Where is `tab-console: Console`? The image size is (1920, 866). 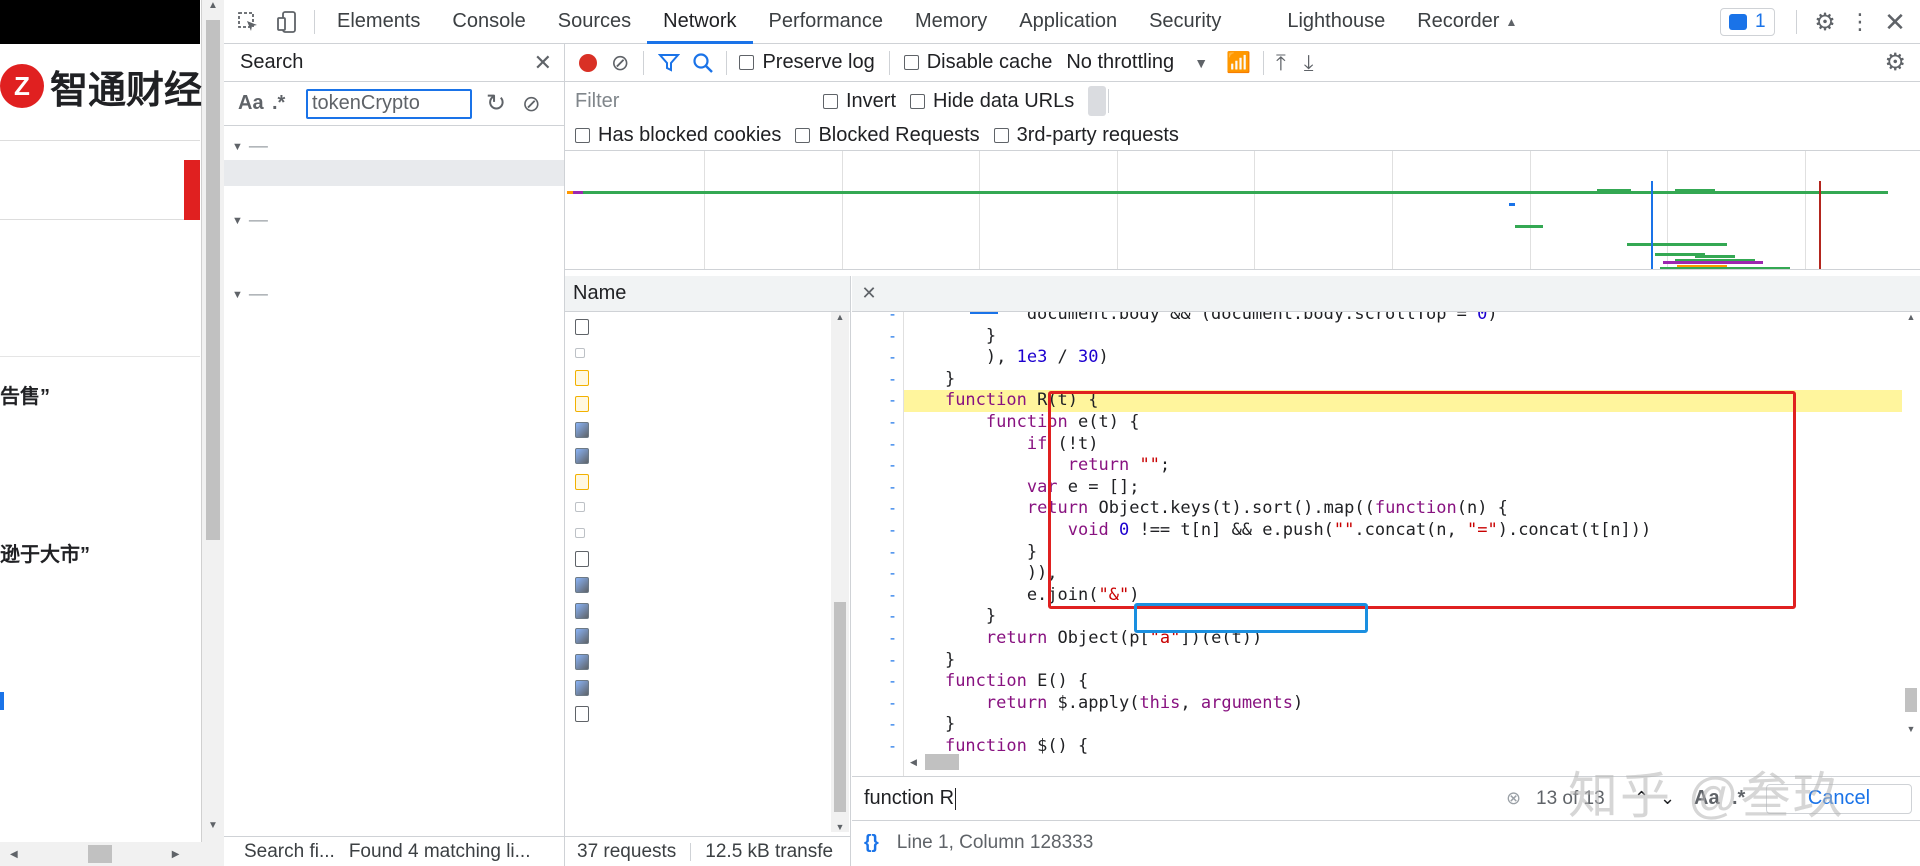
tab-console: Console is located at coordinates (488, 22).